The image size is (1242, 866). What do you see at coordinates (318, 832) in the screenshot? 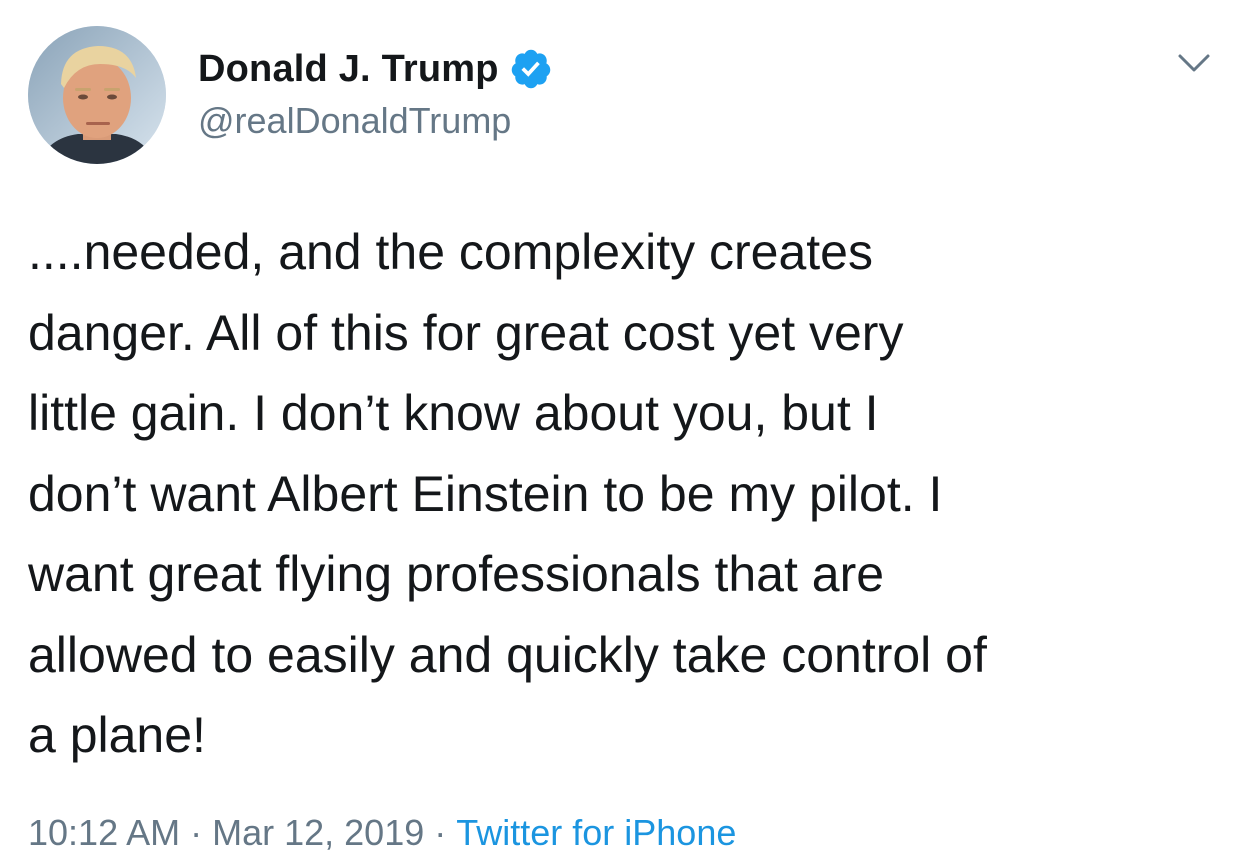
I see `tweet-date: Mar 12, 2019` at bounding box center [318, 832].